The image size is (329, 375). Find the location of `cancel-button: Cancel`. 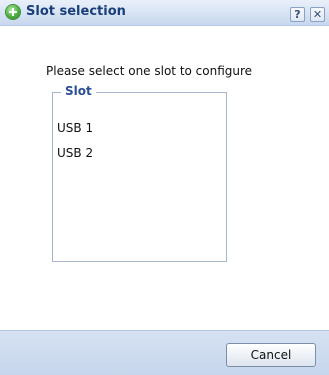

cancel-button: Cancel is located at coordinates (271, 355).